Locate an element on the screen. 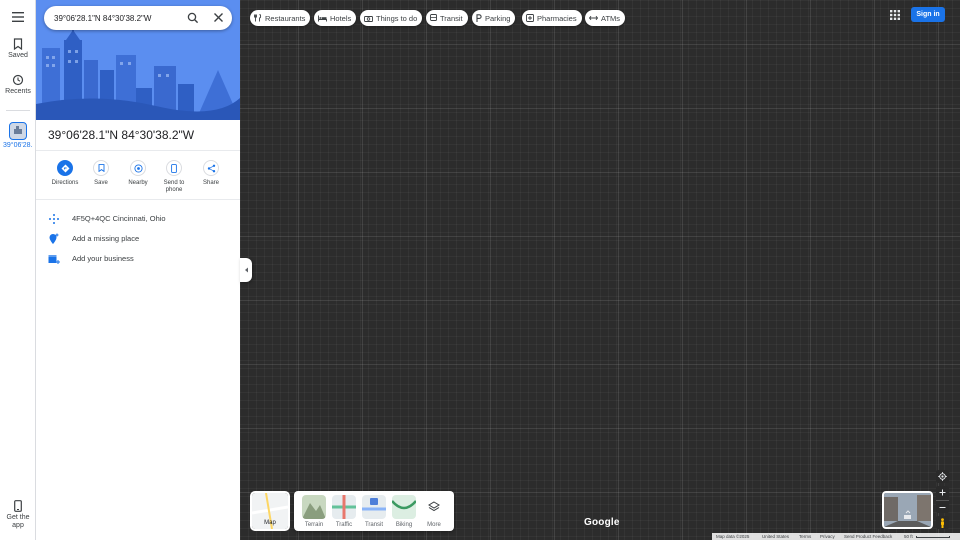  terms-link: Terms is located at coordinates (805, 536).